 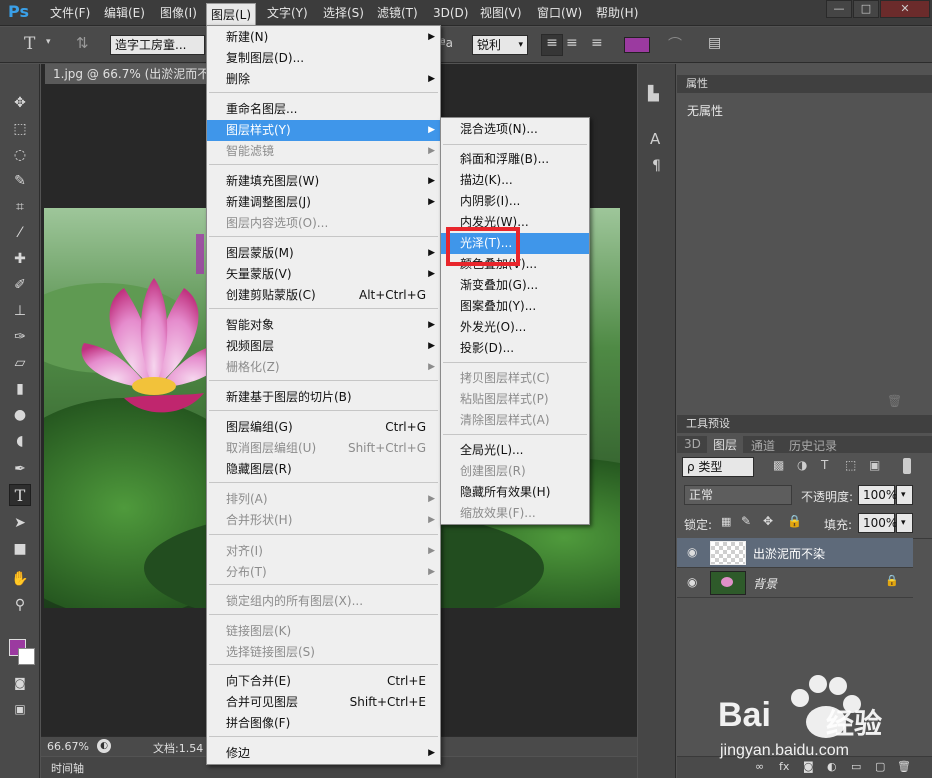 What do you see at coordinates (515, 492) in the screenshot?
I see `layer-style-menu-item: 隐藏所有效果(H)` at bounding box center [515, 492].